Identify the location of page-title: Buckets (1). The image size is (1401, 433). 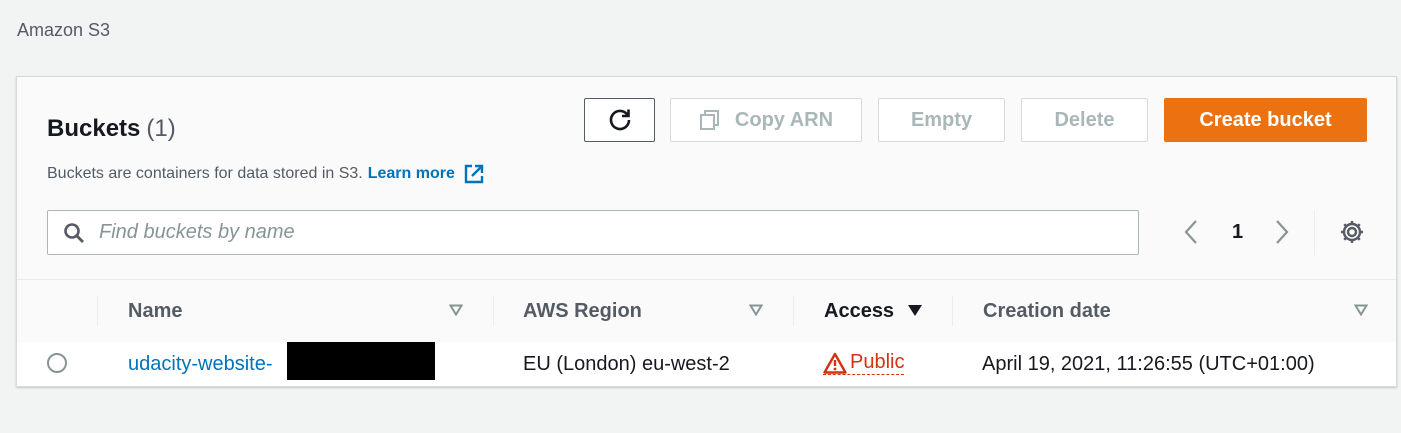
(111, 129).